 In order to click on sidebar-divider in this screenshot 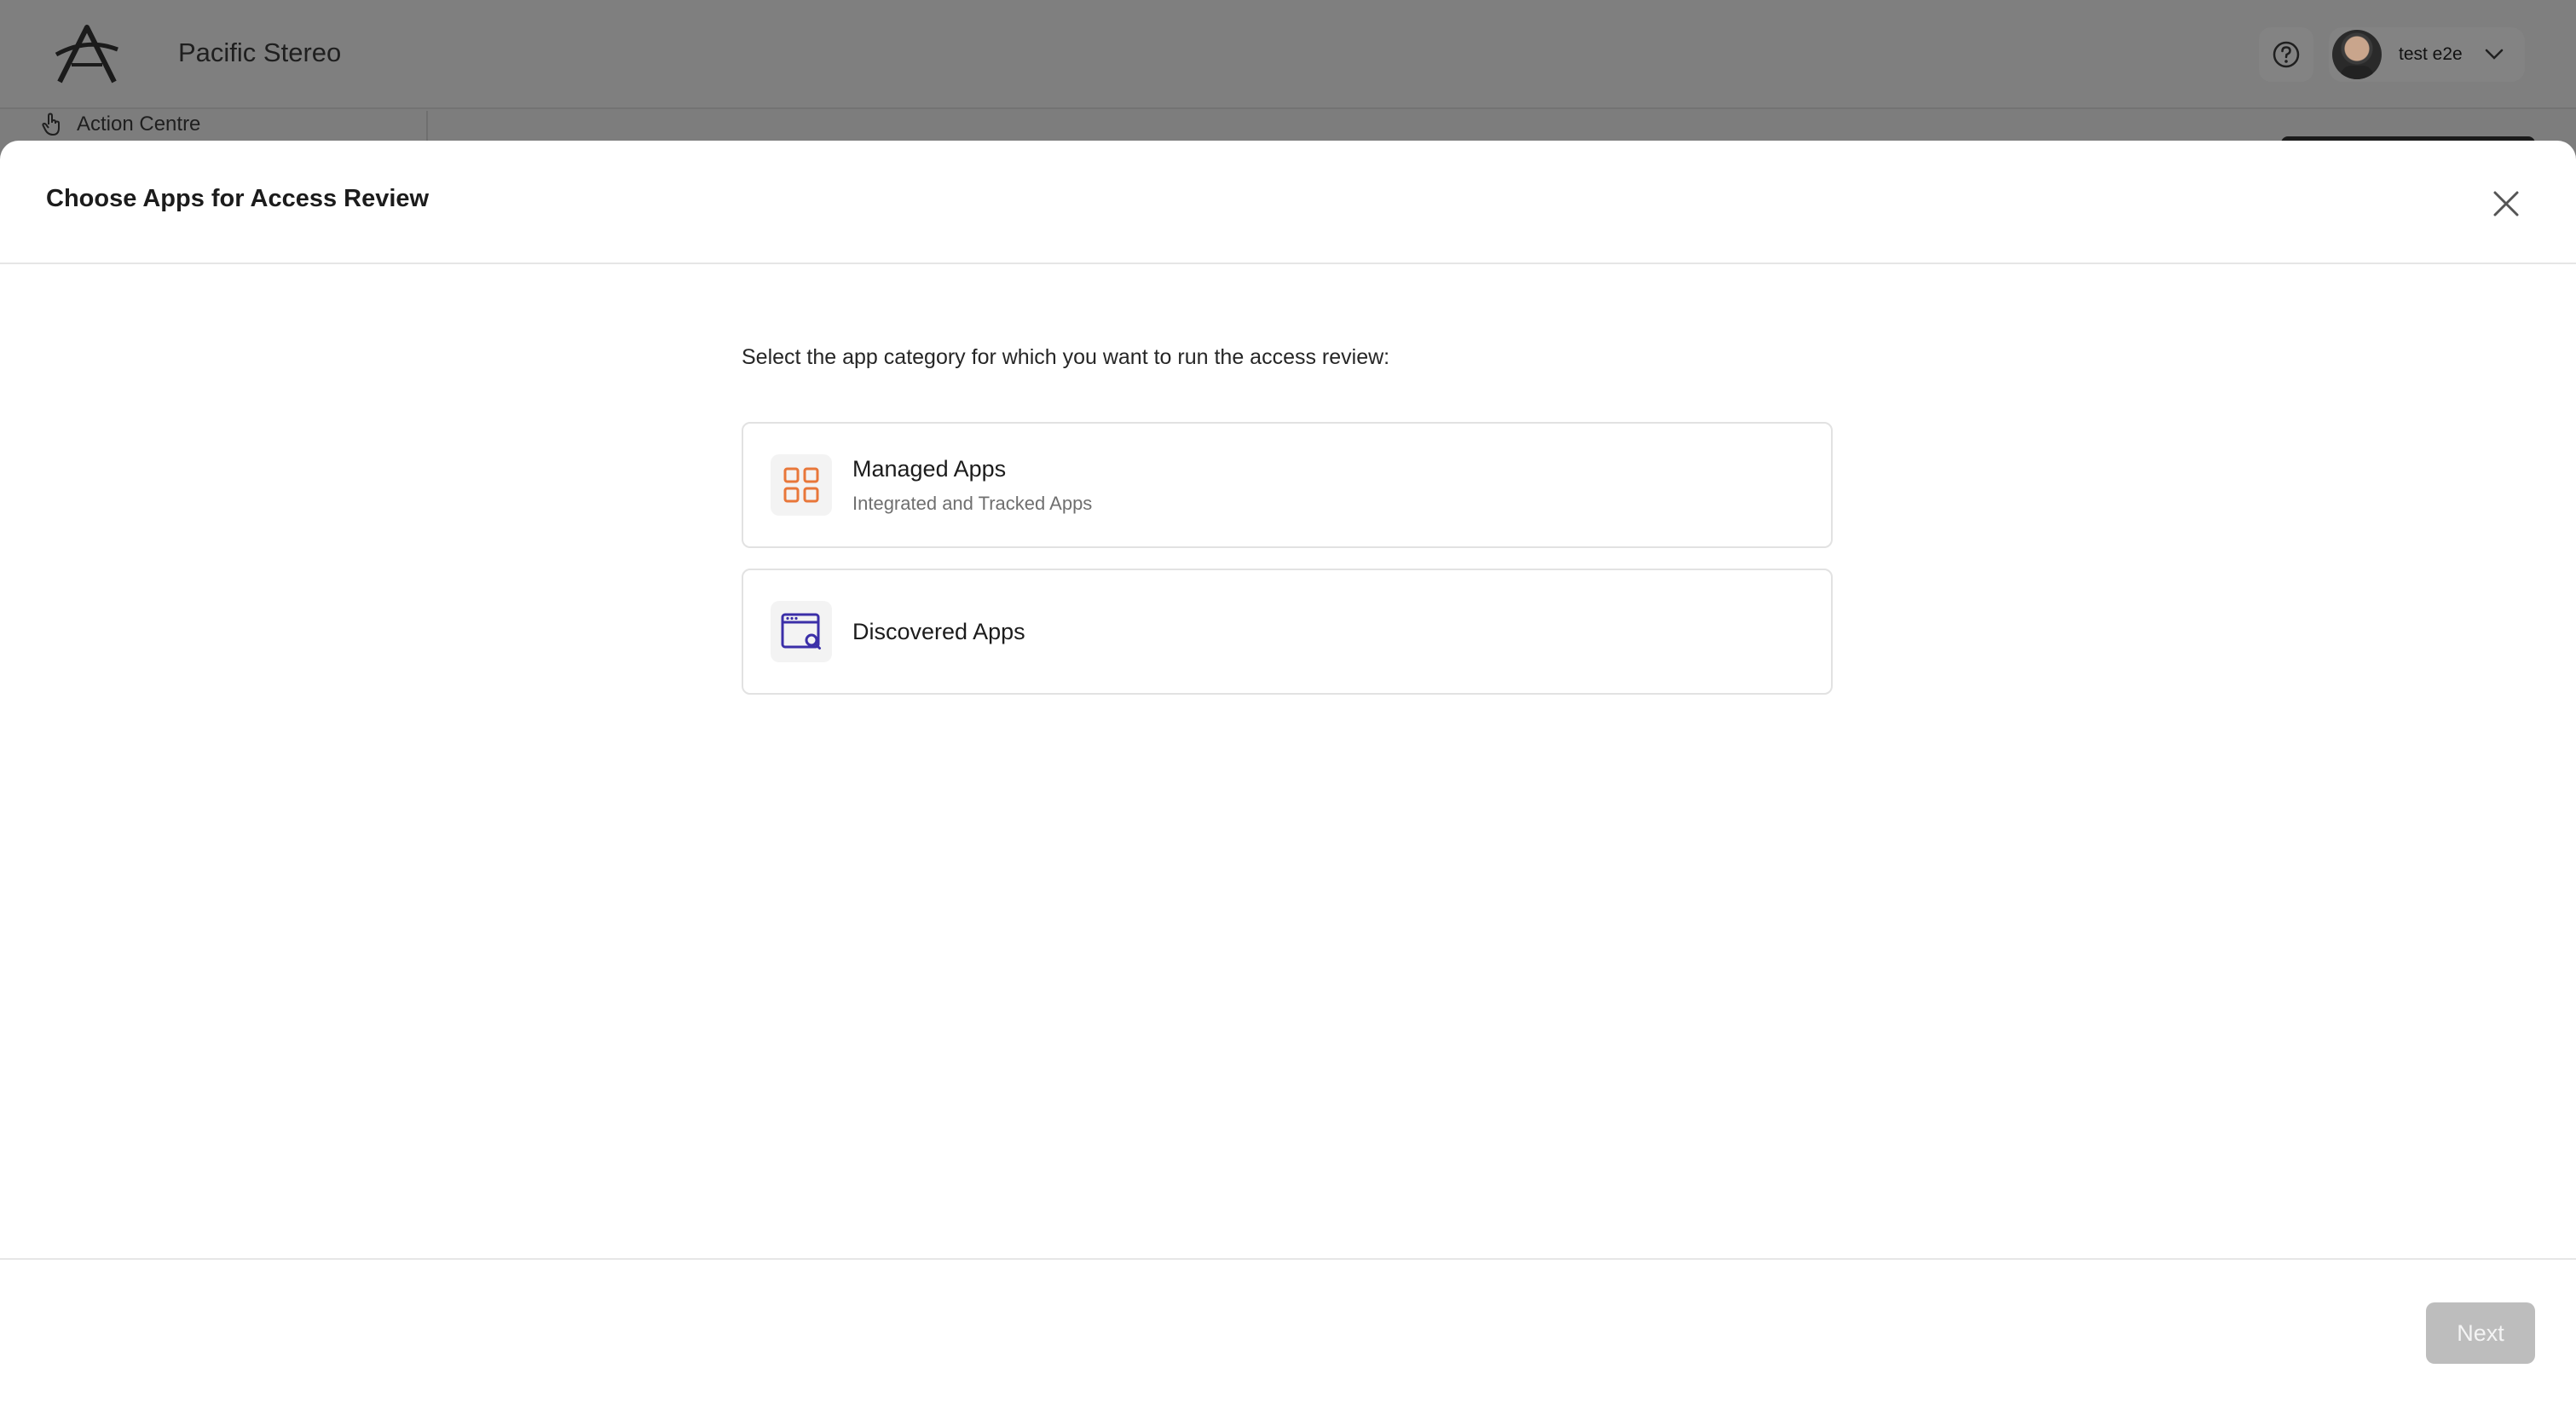, I will do `click(427, 128)`.